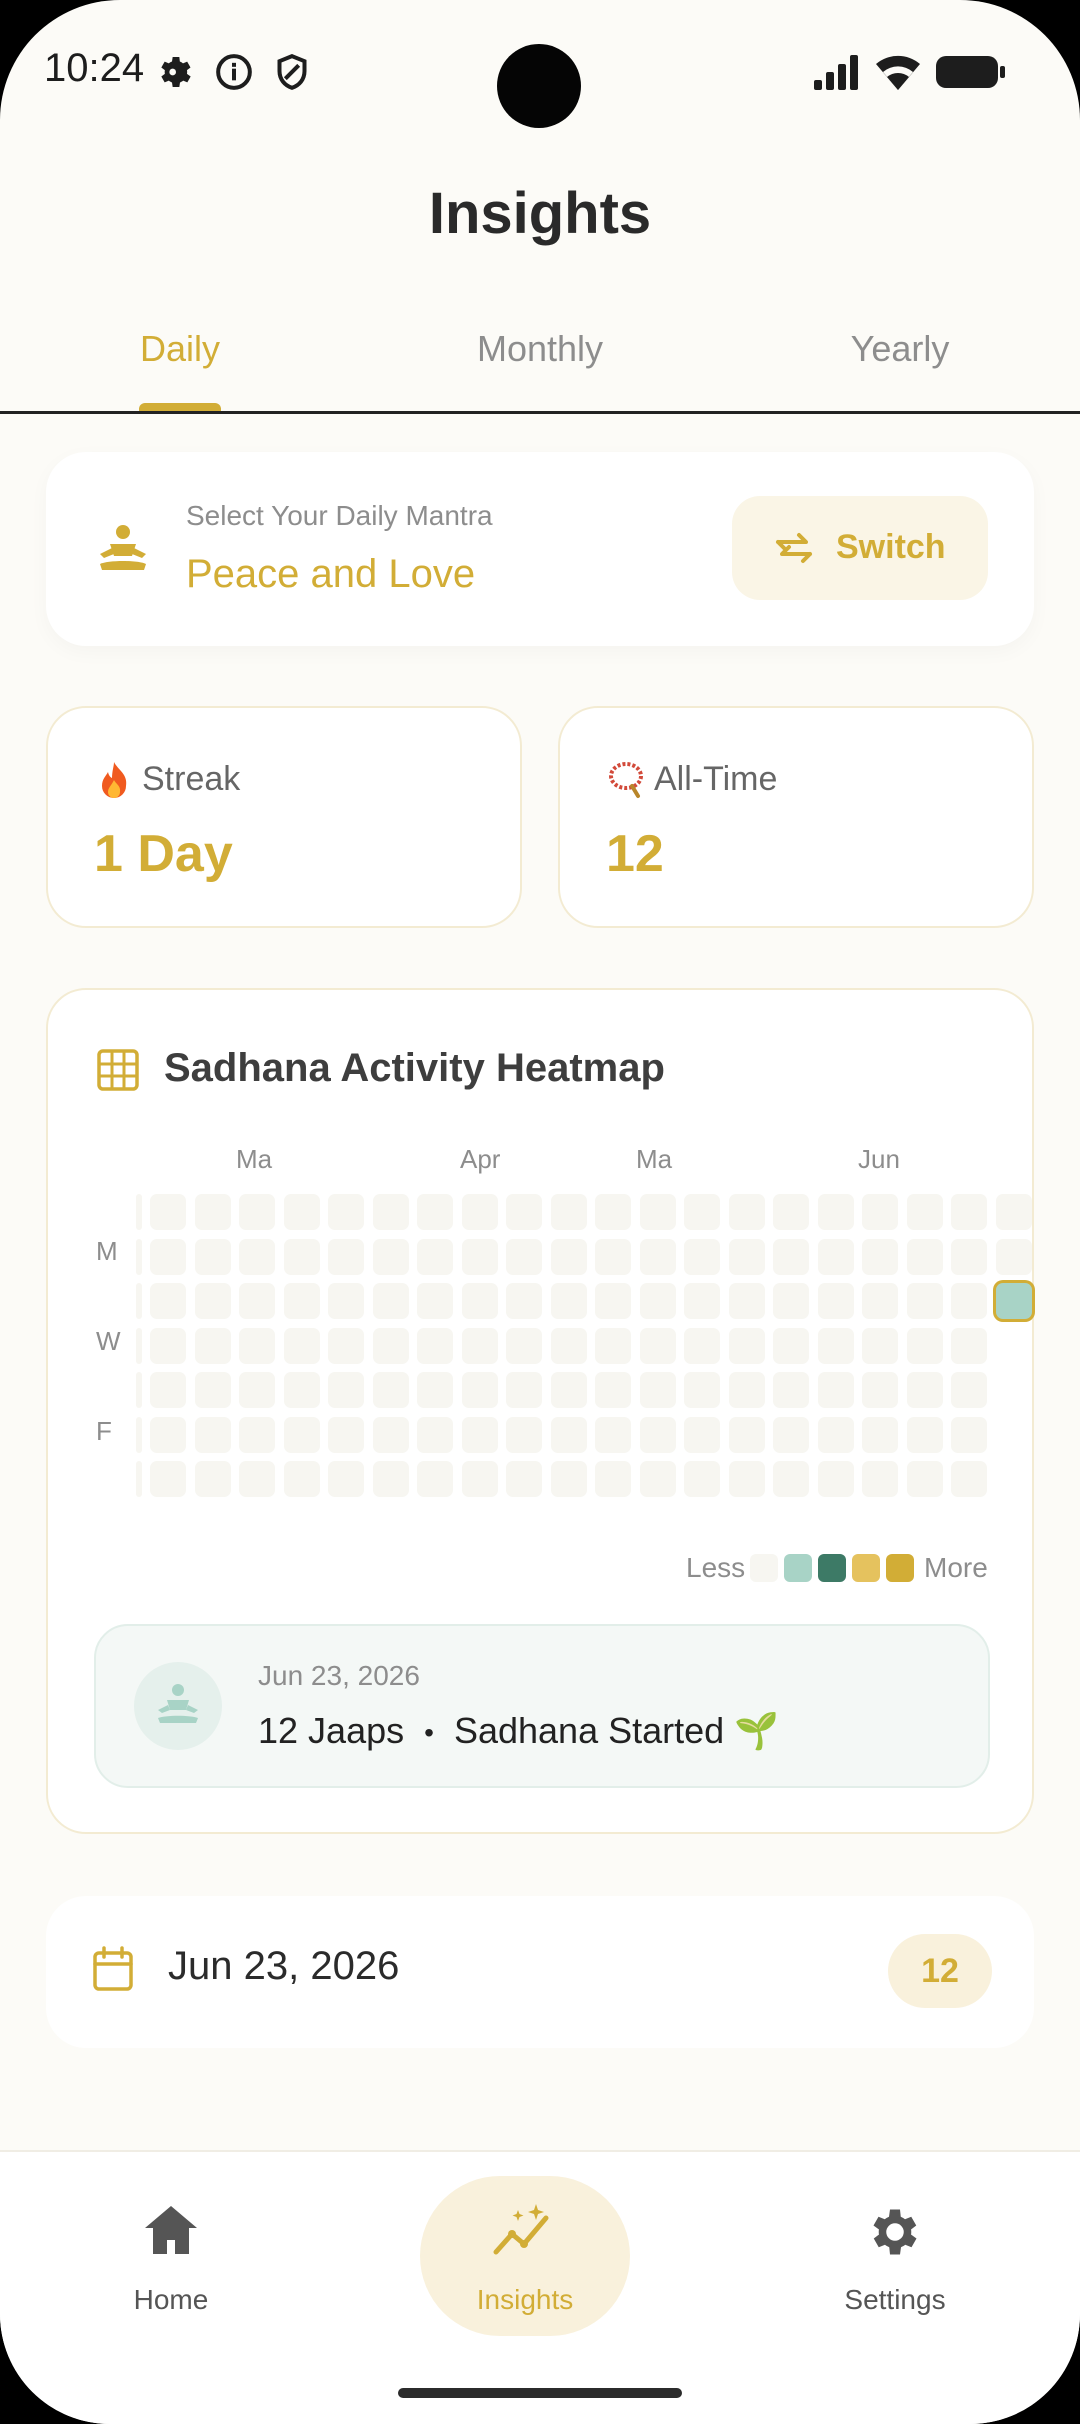  What do you see at coordinates (180, 349) in the screenshot?
I see `tab-daily: Daily` at bounding box center [180, 349].